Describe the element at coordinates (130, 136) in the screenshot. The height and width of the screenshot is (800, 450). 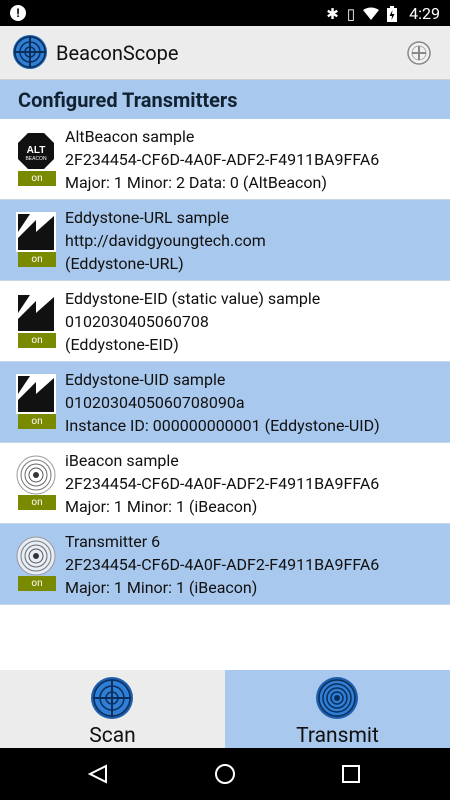
I see `transmitter-name: AltBeacon sample` at that location.